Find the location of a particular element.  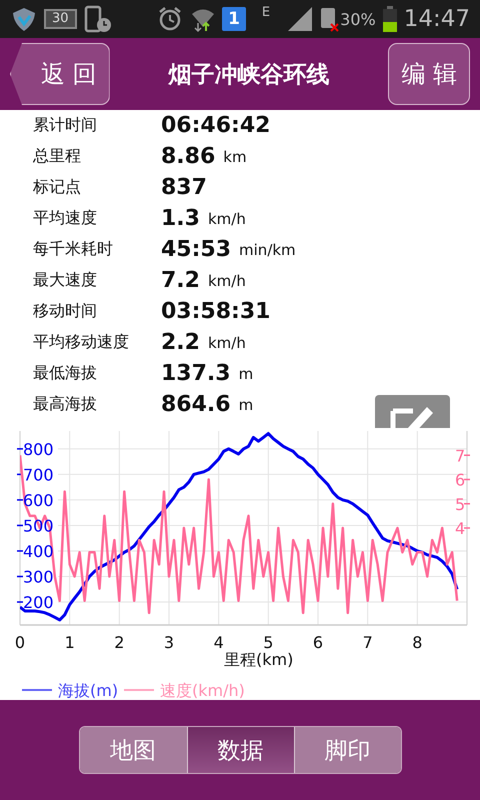

page-title: 烟子冲峡谷环线 is located at coordinates (249, 75).